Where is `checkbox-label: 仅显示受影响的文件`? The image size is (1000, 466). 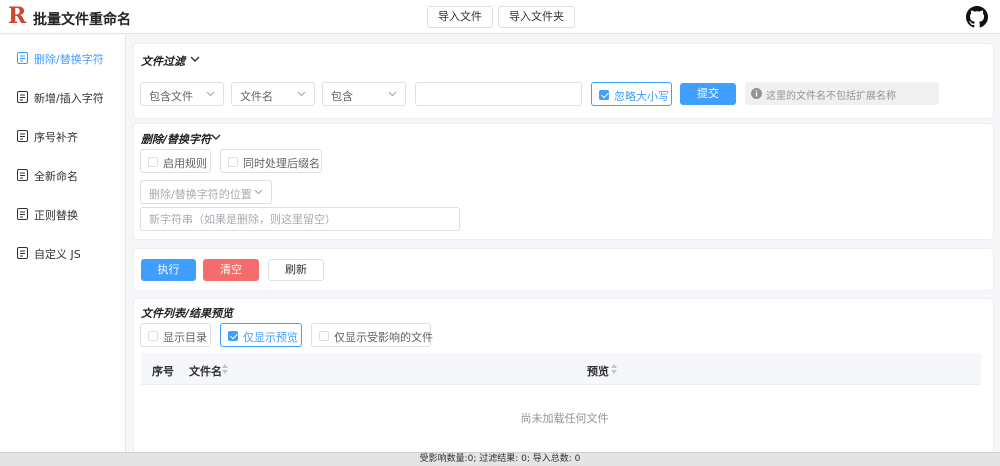
checkbox-label: 仅显示受影响的文件 is located at coordinates (383, 337).